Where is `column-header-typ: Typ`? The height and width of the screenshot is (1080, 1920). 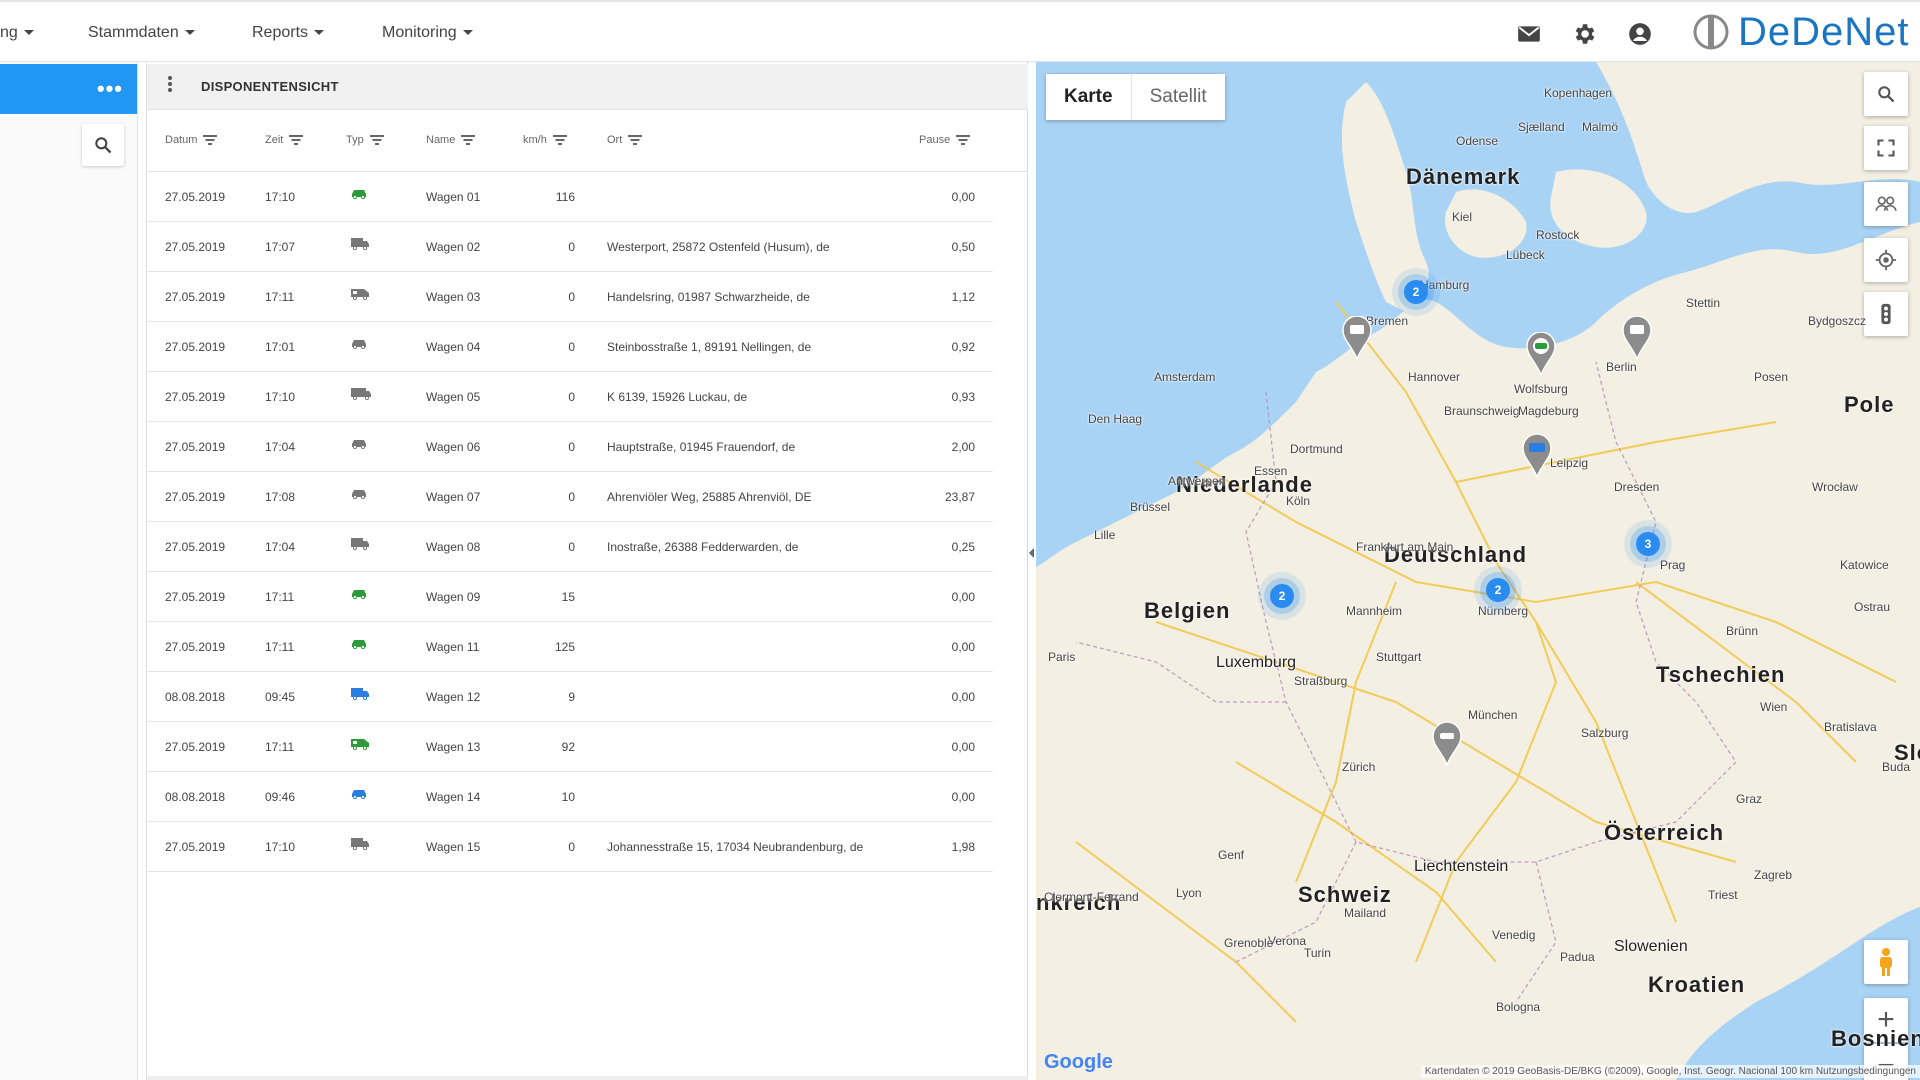 column-header-typ: Typ is located at coordinates (365, 140).